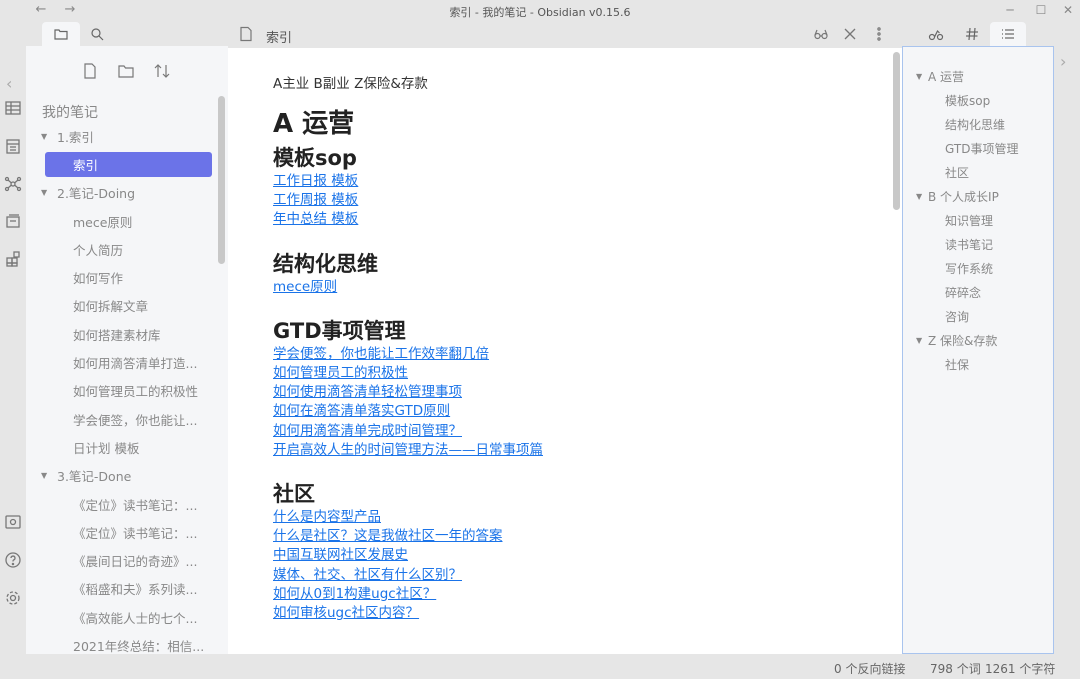  I want to click on internal-link: 开启高效人生的时间管理方法——日常事项篇, so click(563, 450).